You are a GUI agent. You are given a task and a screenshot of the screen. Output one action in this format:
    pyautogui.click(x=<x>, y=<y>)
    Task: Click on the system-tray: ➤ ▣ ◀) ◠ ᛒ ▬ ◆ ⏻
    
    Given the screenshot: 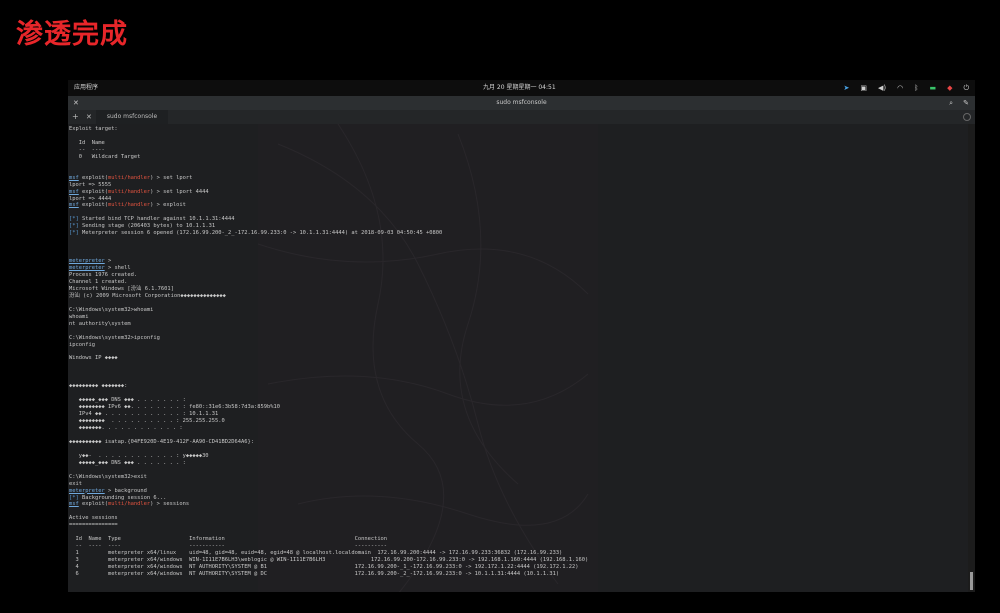 What is the action you would take?
    pyautogui.click(x=907, y=88)
    